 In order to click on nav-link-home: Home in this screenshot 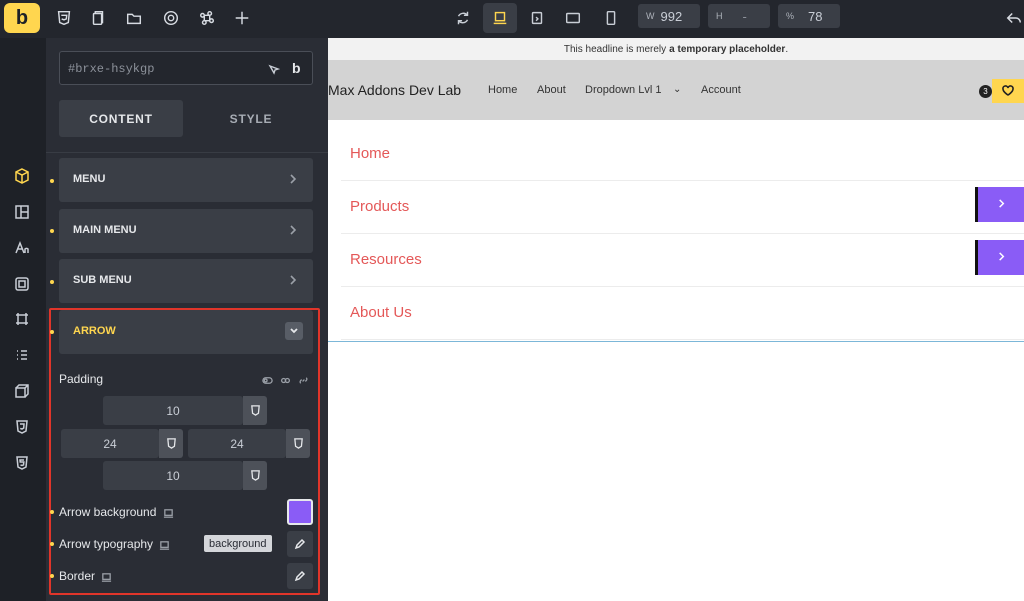, I will do `click(502, 90)`.